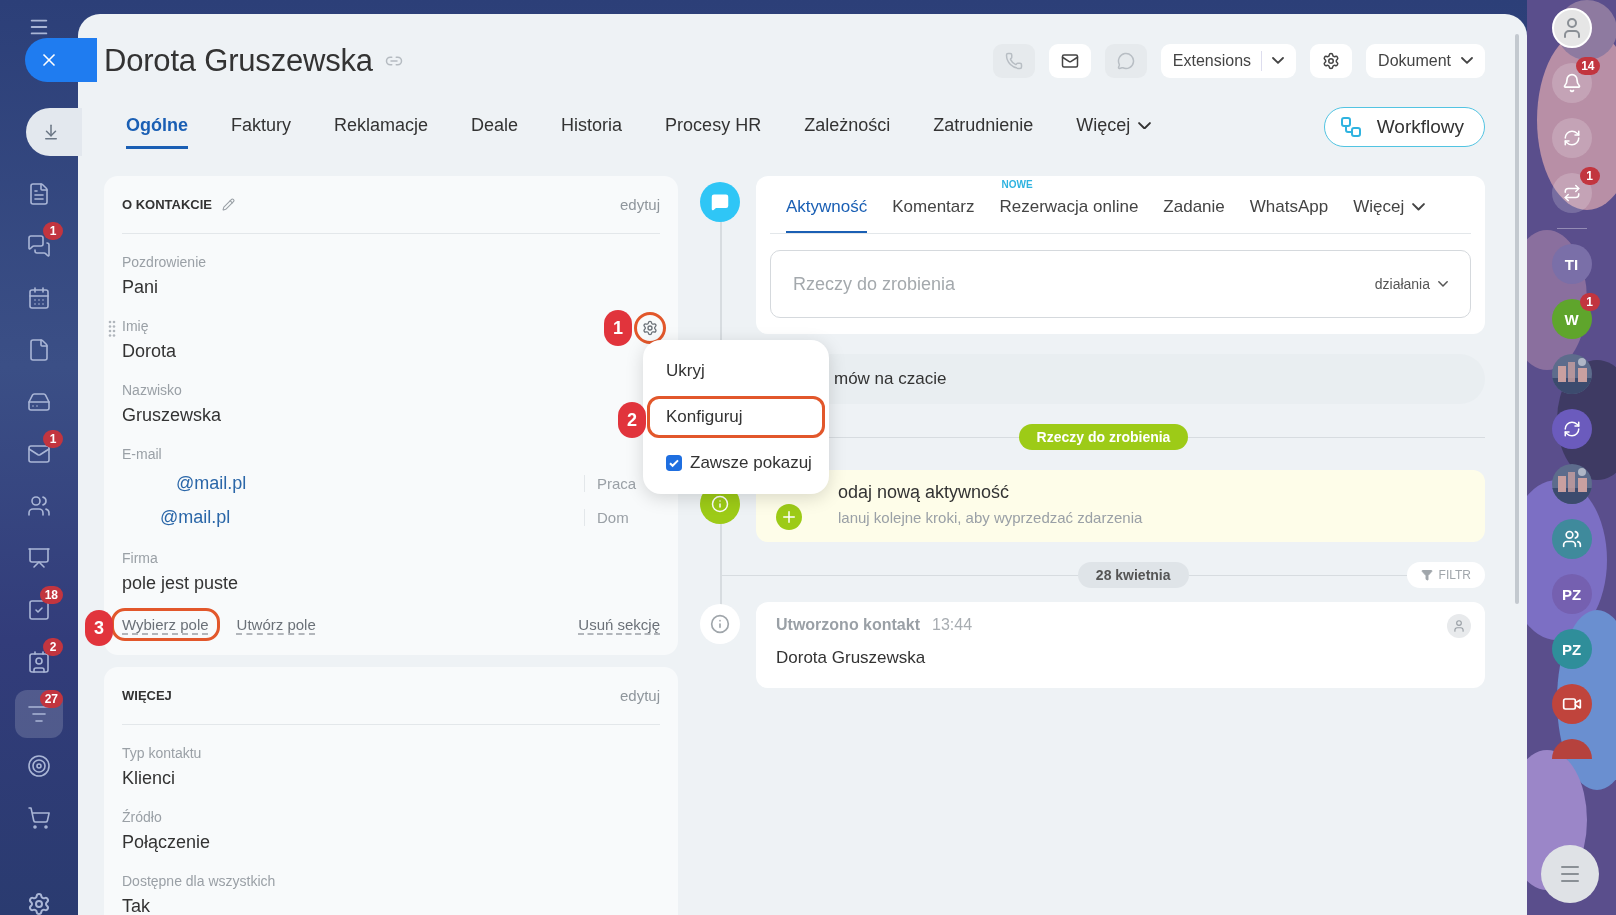 The width and height of the screenshot is (1616, 915). Describe the element at coordinates (180, 583) in the screenshot. I see `field-value: pole jest puste` at that location.